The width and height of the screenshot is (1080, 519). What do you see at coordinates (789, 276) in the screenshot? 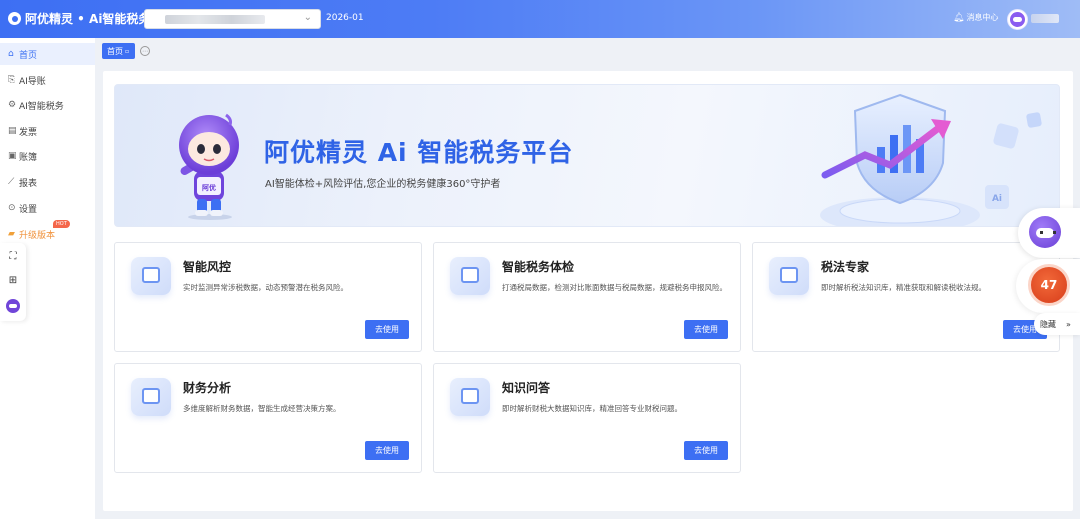
I see `experts-icon` at bounding box center [789, 276].